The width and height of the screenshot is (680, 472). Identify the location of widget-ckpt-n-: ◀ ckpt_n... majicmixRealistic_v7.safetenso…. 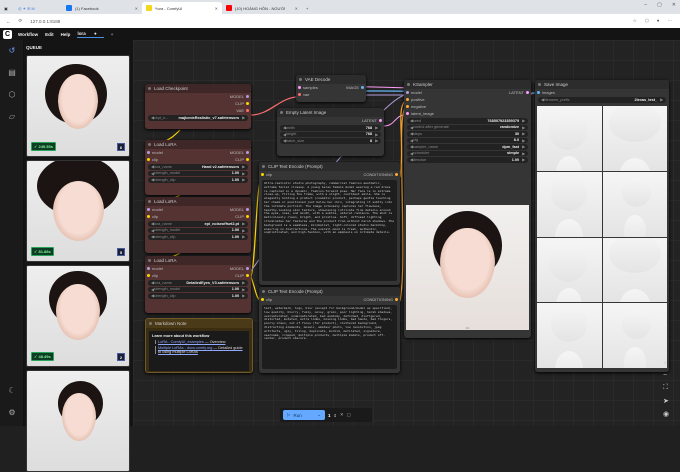
(198, 118).